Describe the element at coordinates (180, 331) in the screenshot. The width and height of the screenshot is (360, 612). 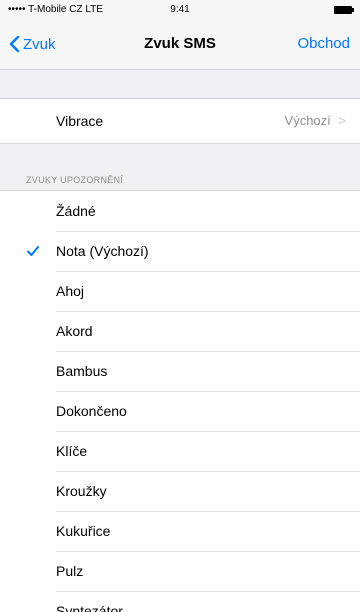
I see `list-item: Akord` at that location.